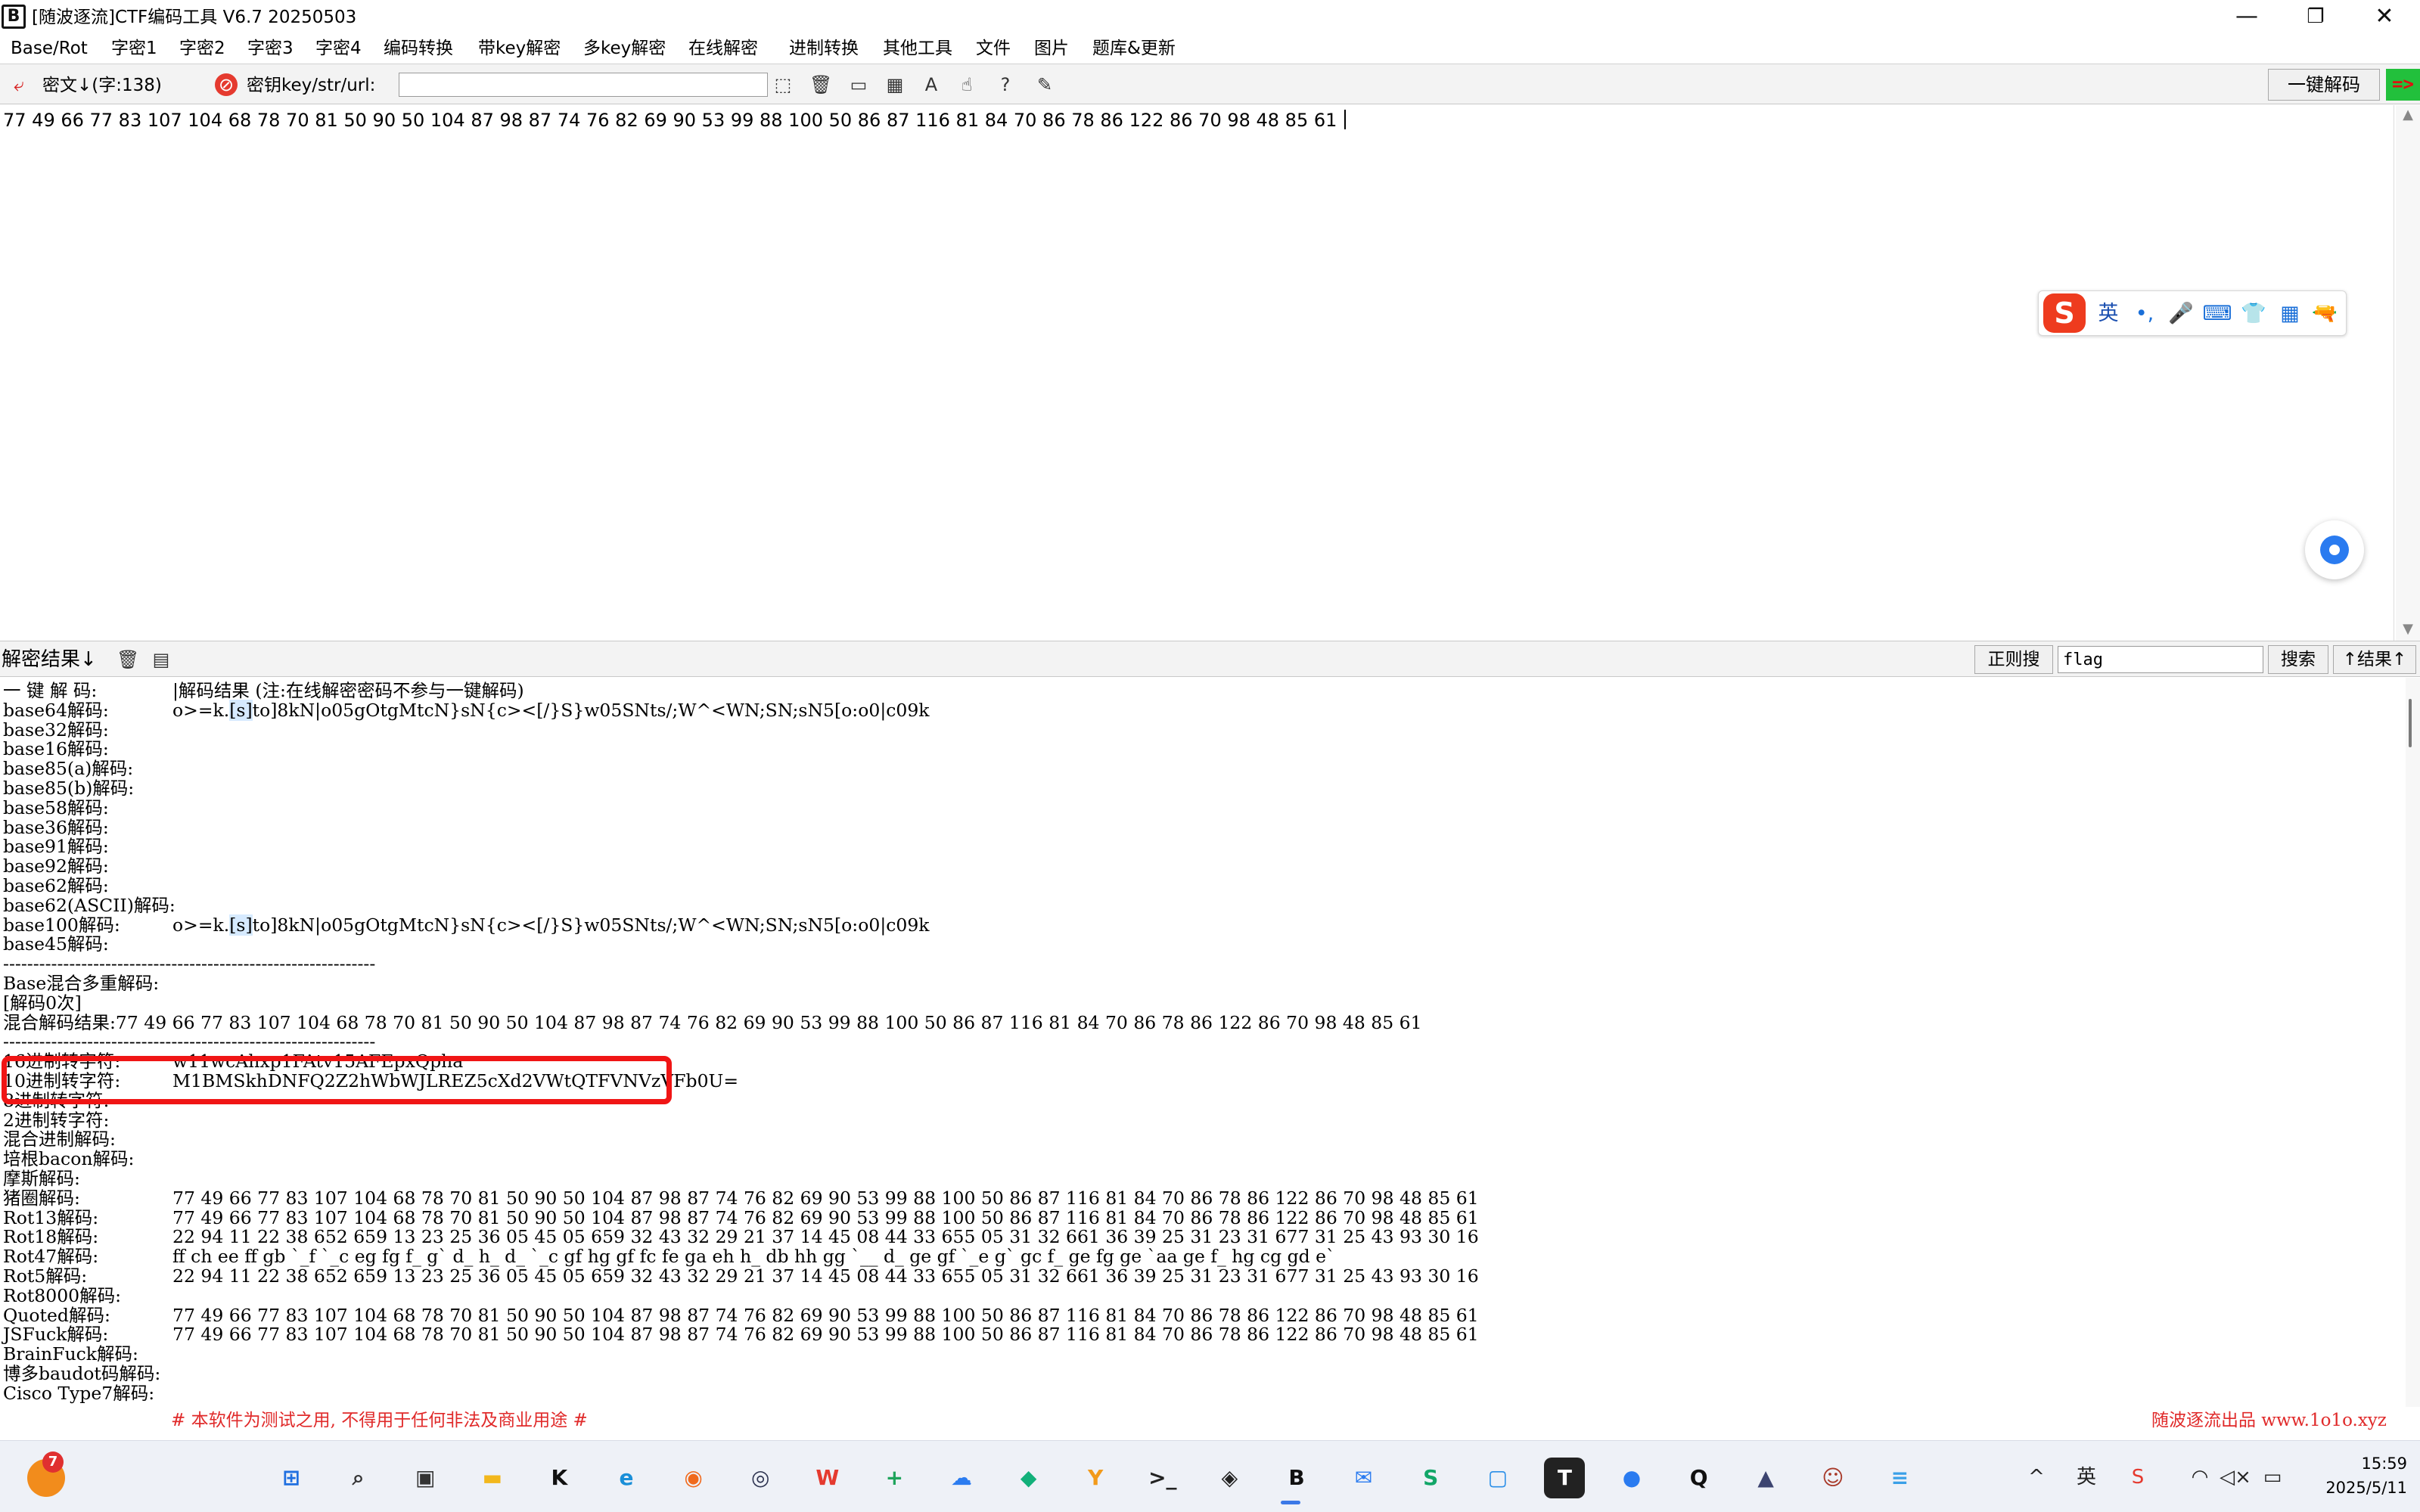 The image size is (2420, 1512). Describe the element at coordinates (68, 769) in the screenshot. I see `result-label: base85(a)解码:` at that location.